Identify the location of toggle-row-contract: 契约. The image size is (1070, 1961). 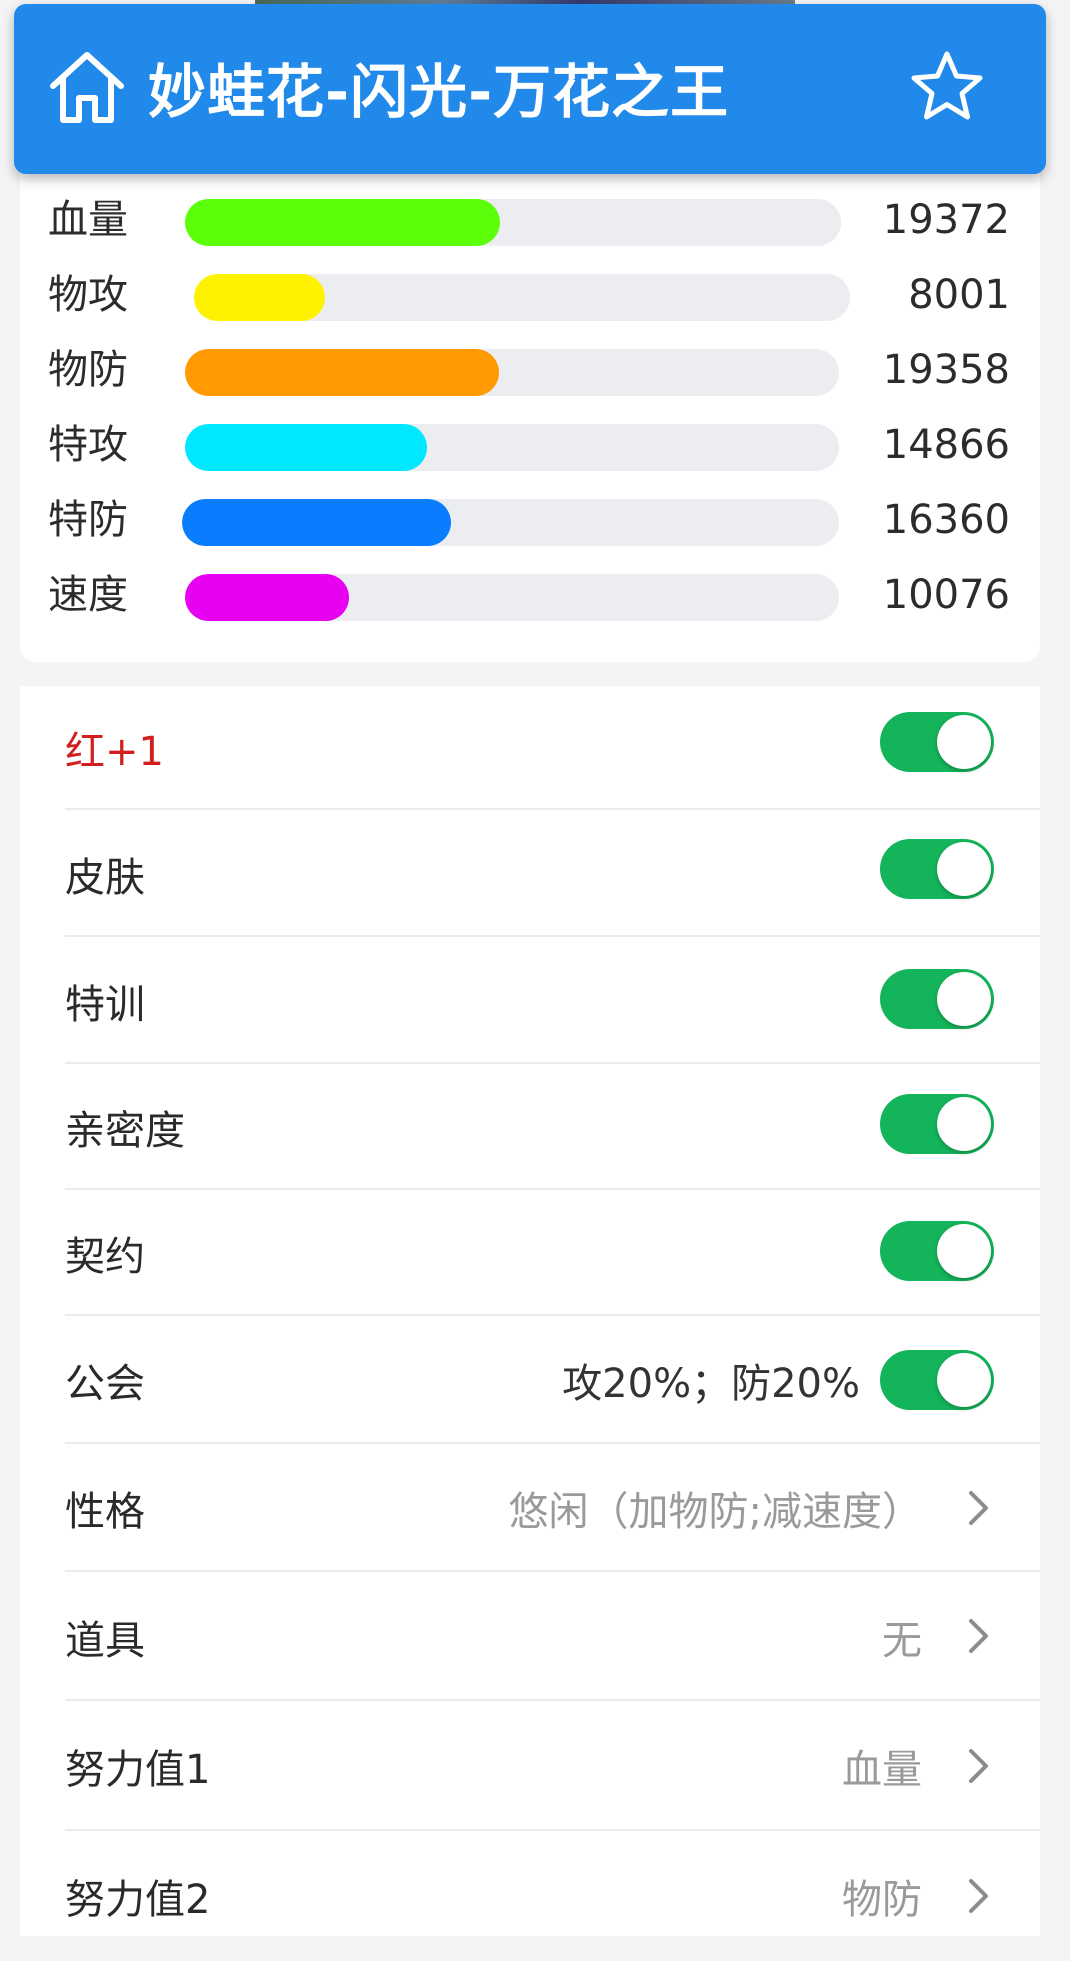
(530, 1253).